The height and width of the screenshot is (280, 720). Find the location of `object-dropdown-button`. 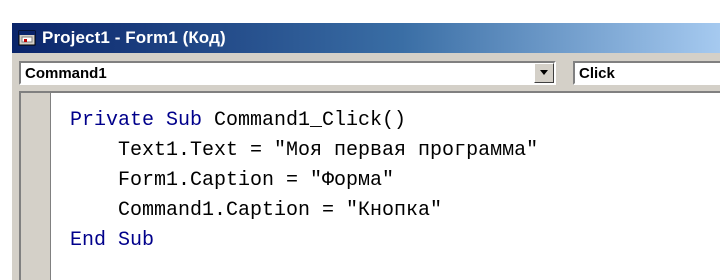

object-dropdown-button is located at coordinates (544, 73).